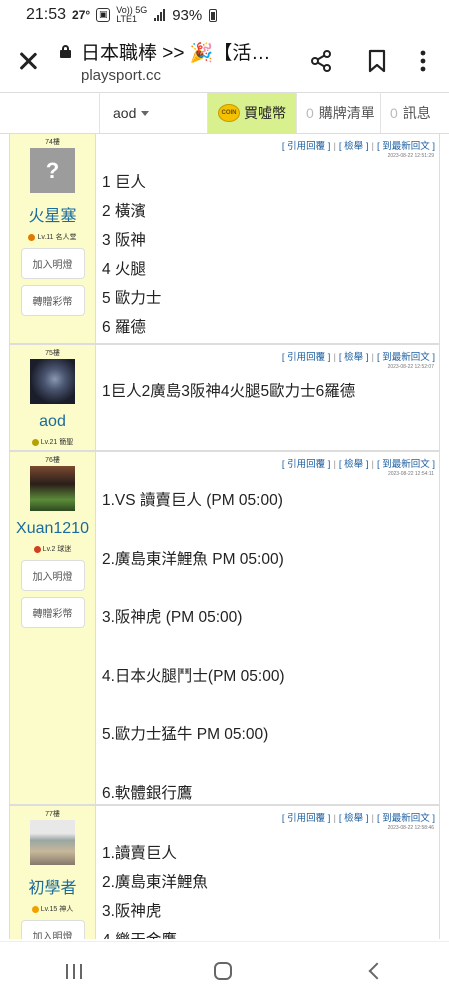 The width and height of the screenshot is (449, 1000). Describe the element at coordinates (310, 113) in the screenshot. I see `purchase-count: 0` at that location.